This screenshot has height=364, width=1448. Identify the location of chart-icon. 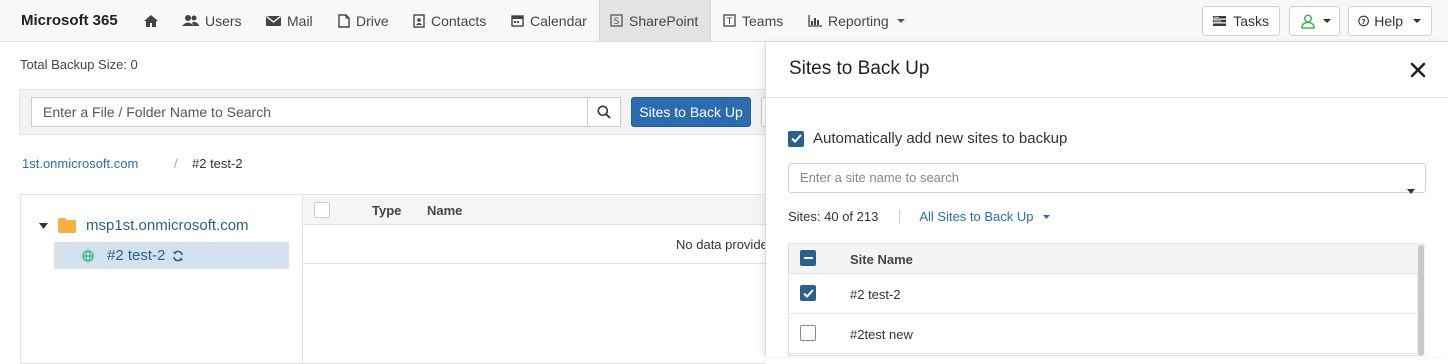
(815, 20).